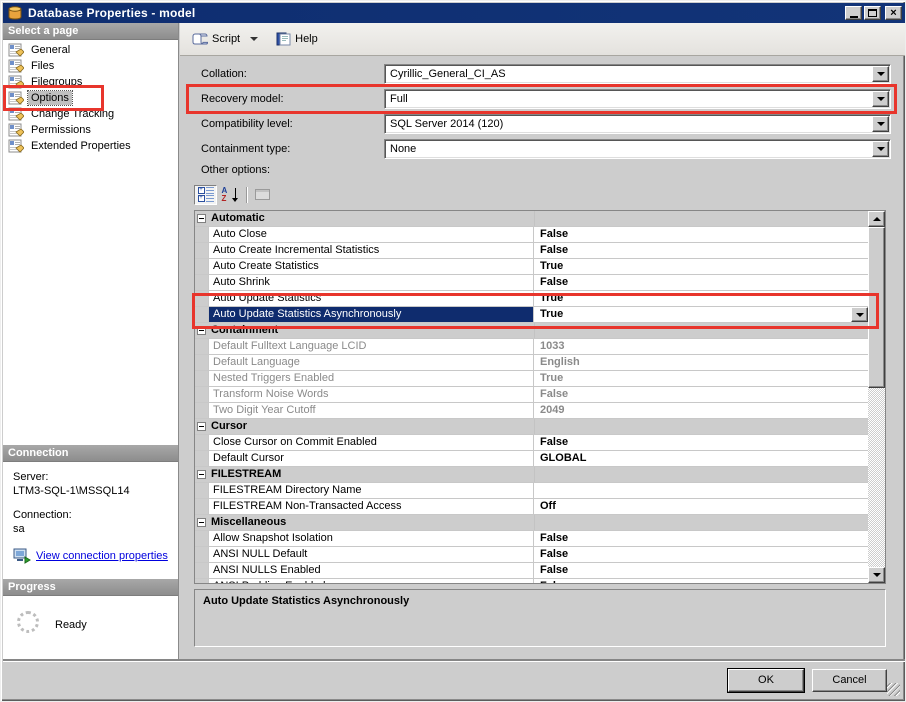 The height and width of the screenshot is (702, 906). I want to click on grid-row-ansi-nulls-enabled: ANSI NULLS Enabled False, so click(531, 571).